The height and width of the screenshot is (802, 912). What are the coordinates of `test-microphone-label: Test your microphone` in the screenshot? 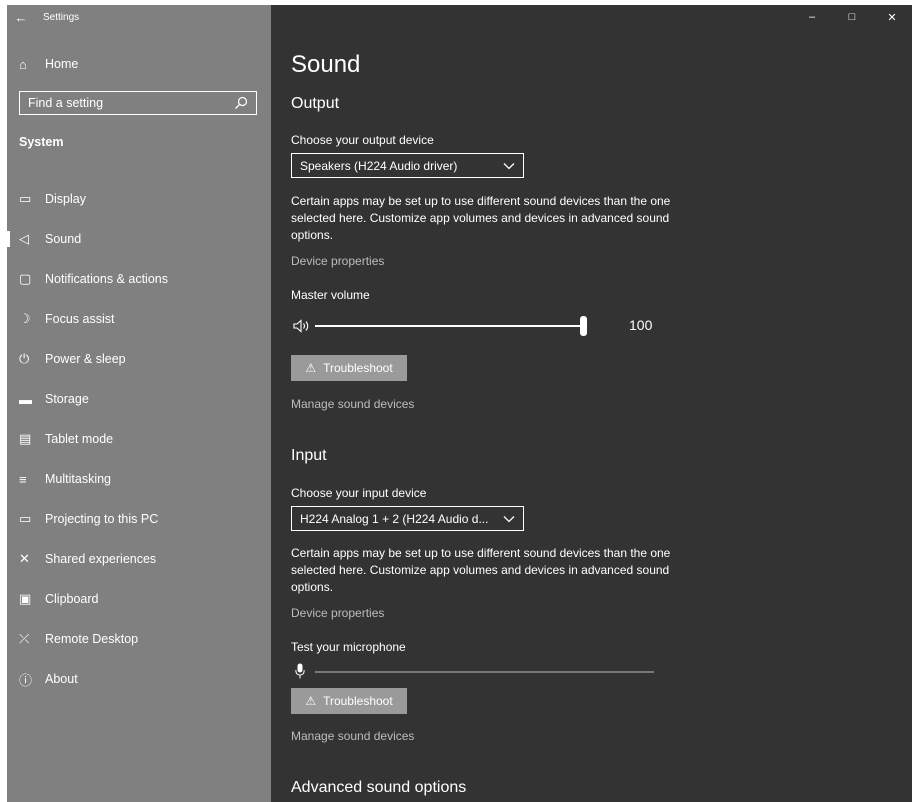 It's located at (348, 647).